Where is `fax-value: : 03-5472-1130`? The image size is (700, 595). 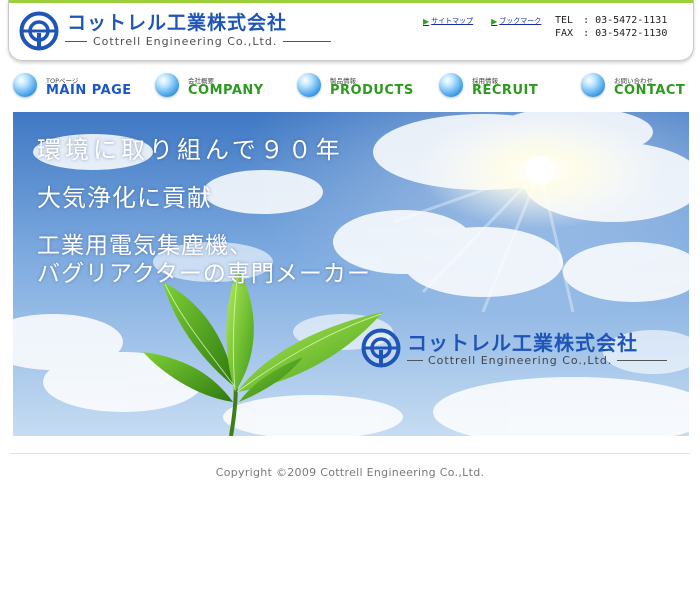 fax-value: : 03-5472-1130 is located at coordinates (625, 33).